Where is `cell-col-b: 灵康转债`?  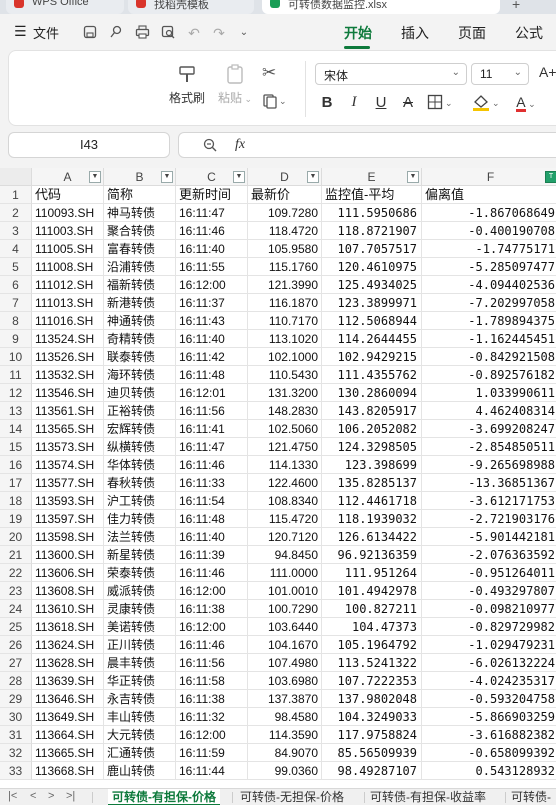 cell-col-b: 灵康转债 is located at coordinates (140, 609).